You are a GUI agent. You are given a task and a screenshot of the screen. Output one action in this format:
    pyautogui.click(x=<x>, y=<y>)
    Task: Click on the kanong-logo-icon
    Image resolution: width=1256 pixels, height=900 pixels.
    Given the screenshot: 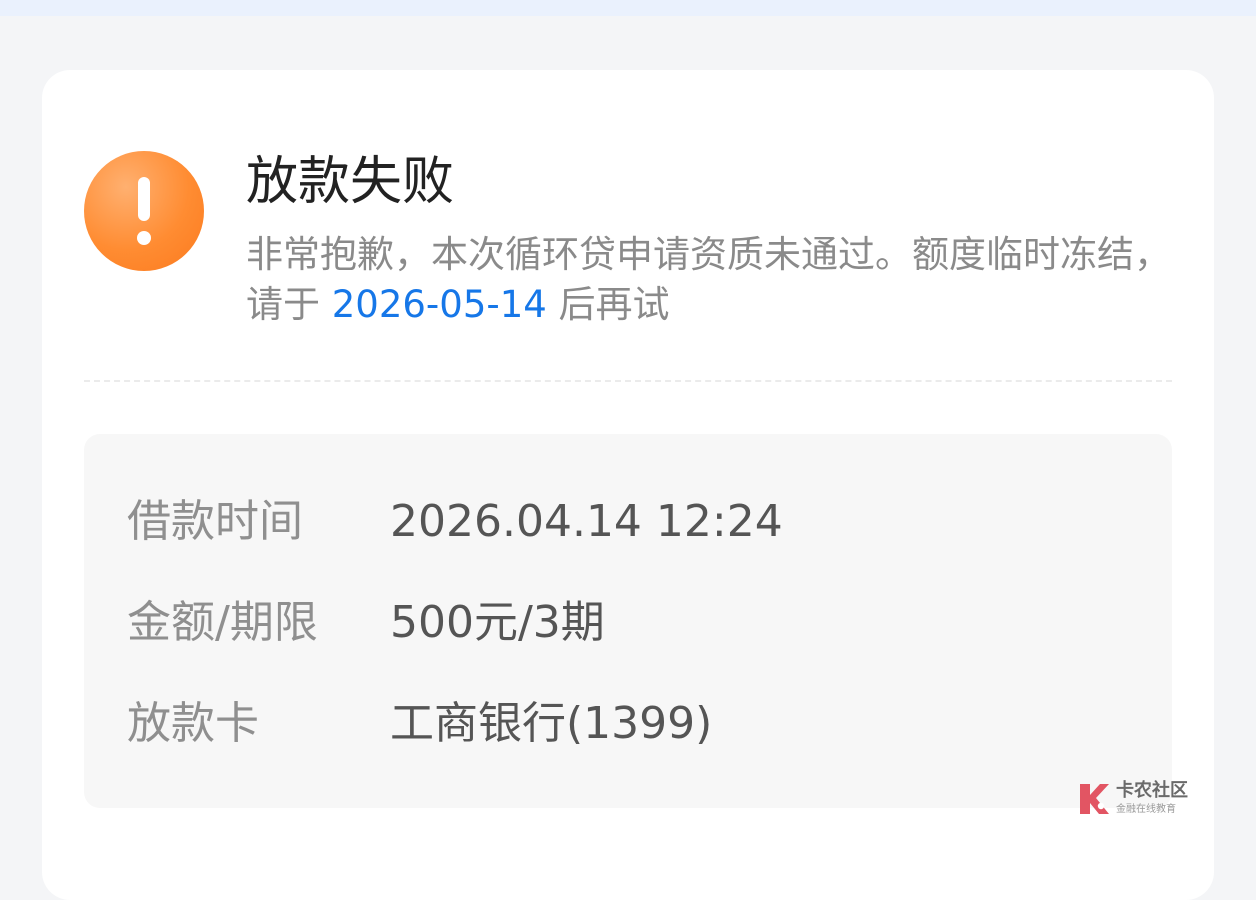 What is the action you would take?
    pyautogui.click(x=1094, y=799)
    